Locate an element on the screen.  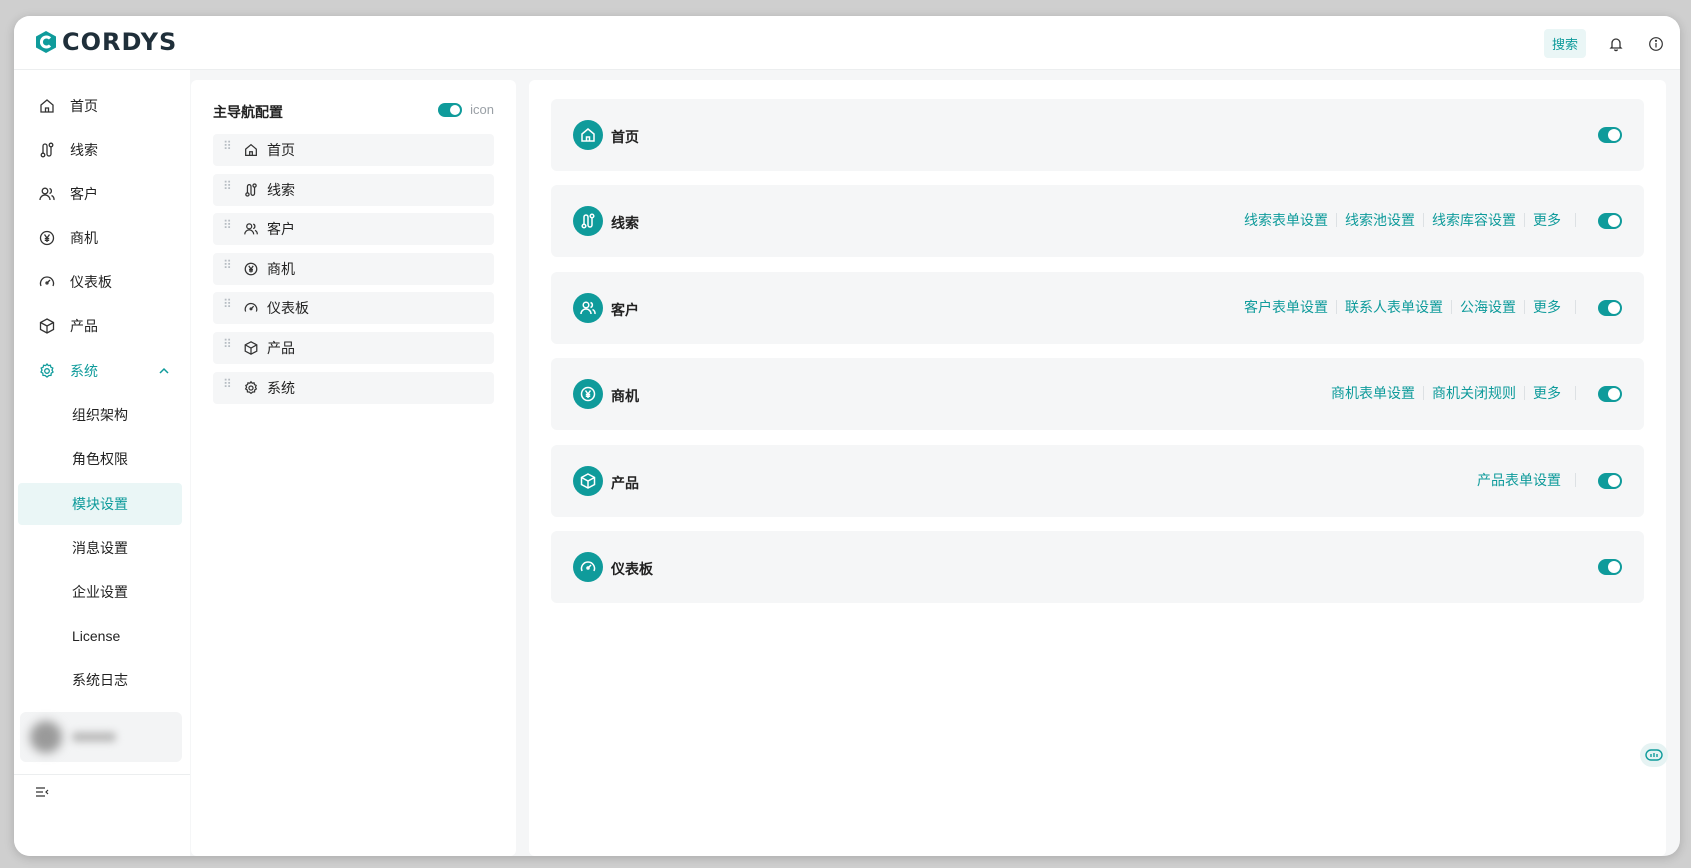
nav-config-item-home: ⠿ 首页 is located at coordinates (353, 150).